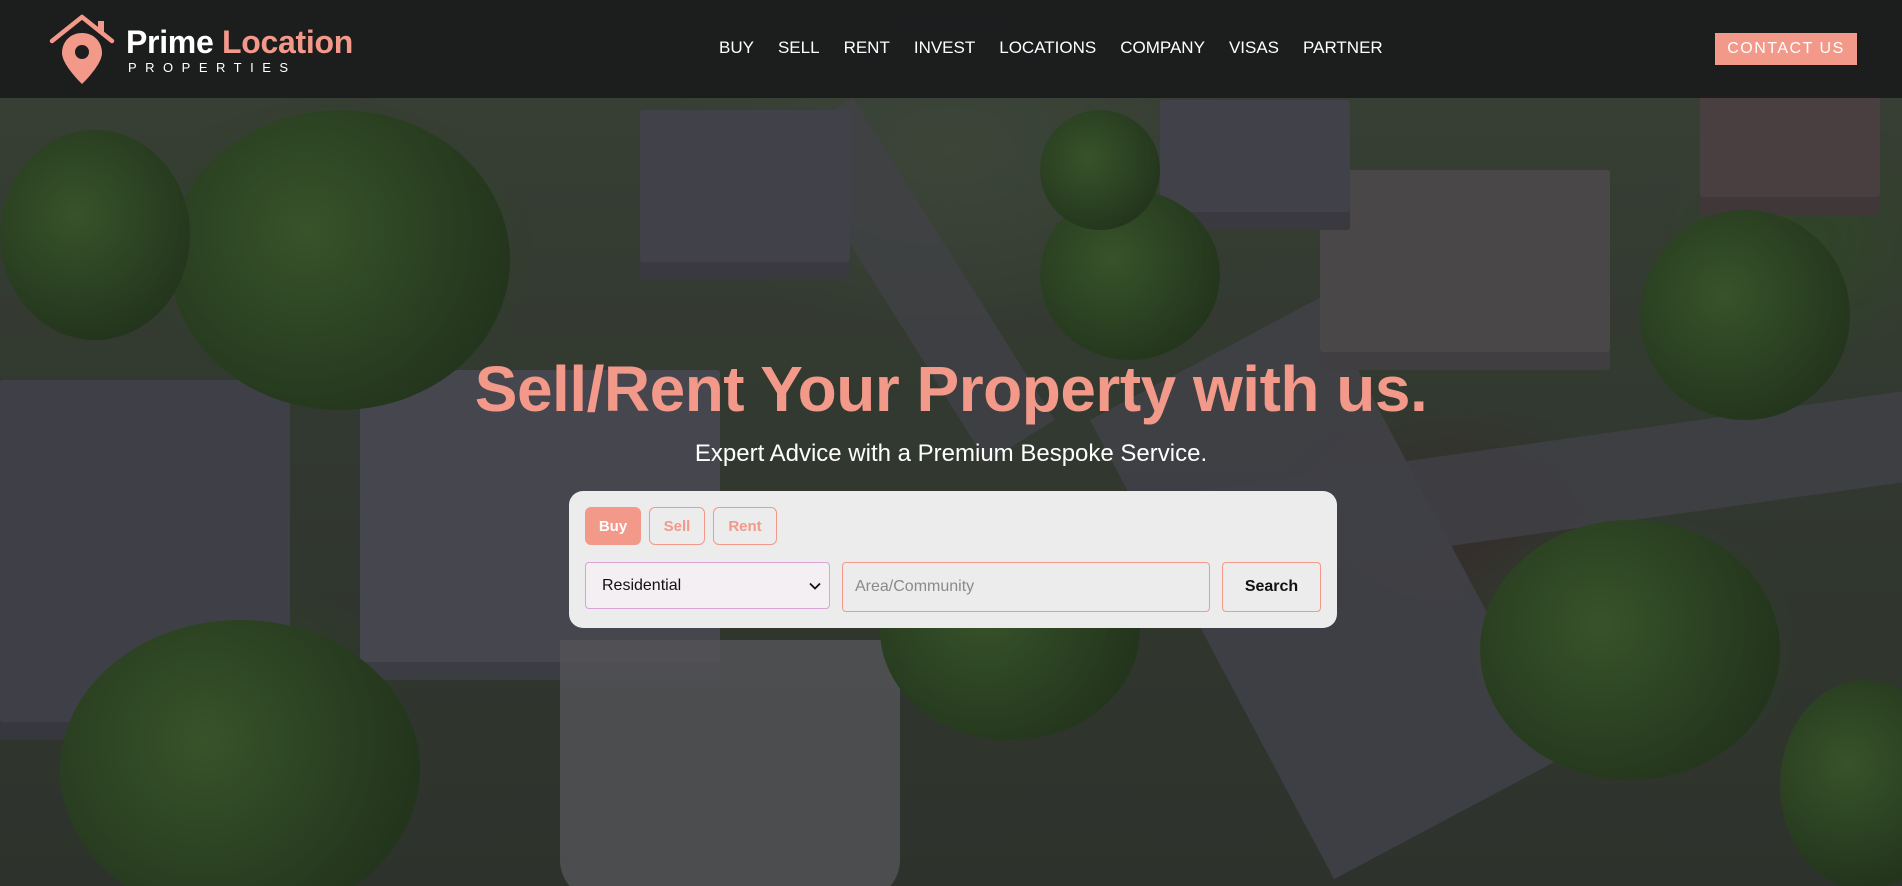 The width and height of the screenshot is (1902, 886). I want to click on tab-buy: Buy, so click(613, 526).